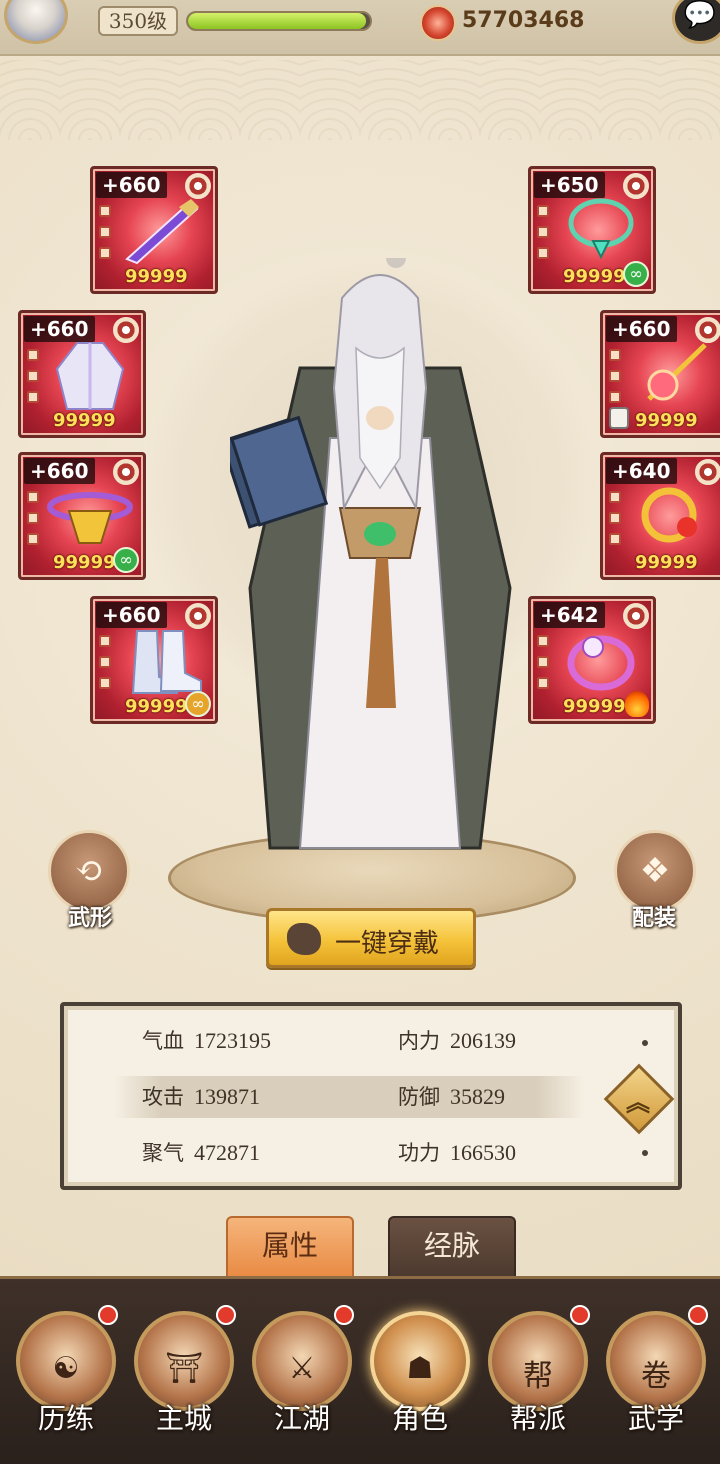 The image size is (720, 1464). What do you see at coordinates (349, 1041) in the screenshot?
I see `stat-row: 气血 1723195 内力 206139` at bounding box center [349, 1041].